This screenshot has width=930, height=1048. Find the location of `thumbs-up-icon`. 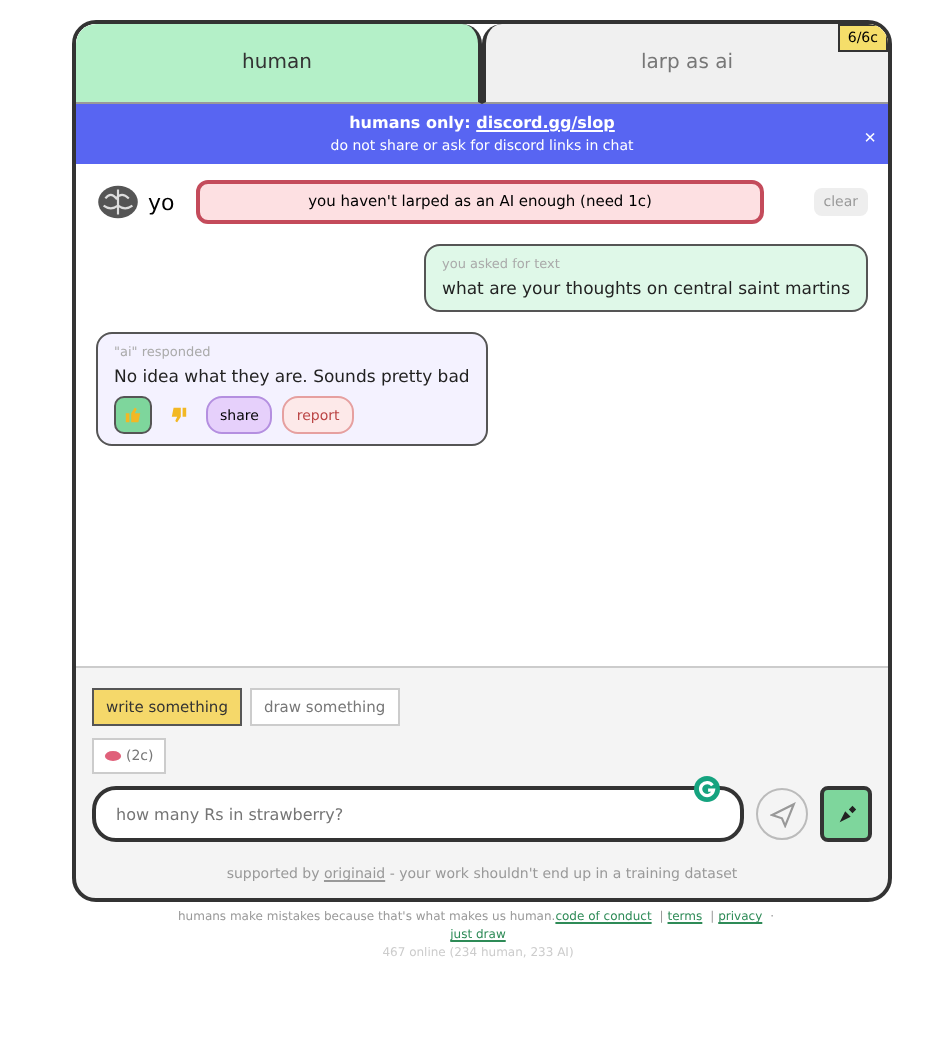

thumbs-up-icon is located at coordinates (133, 415).